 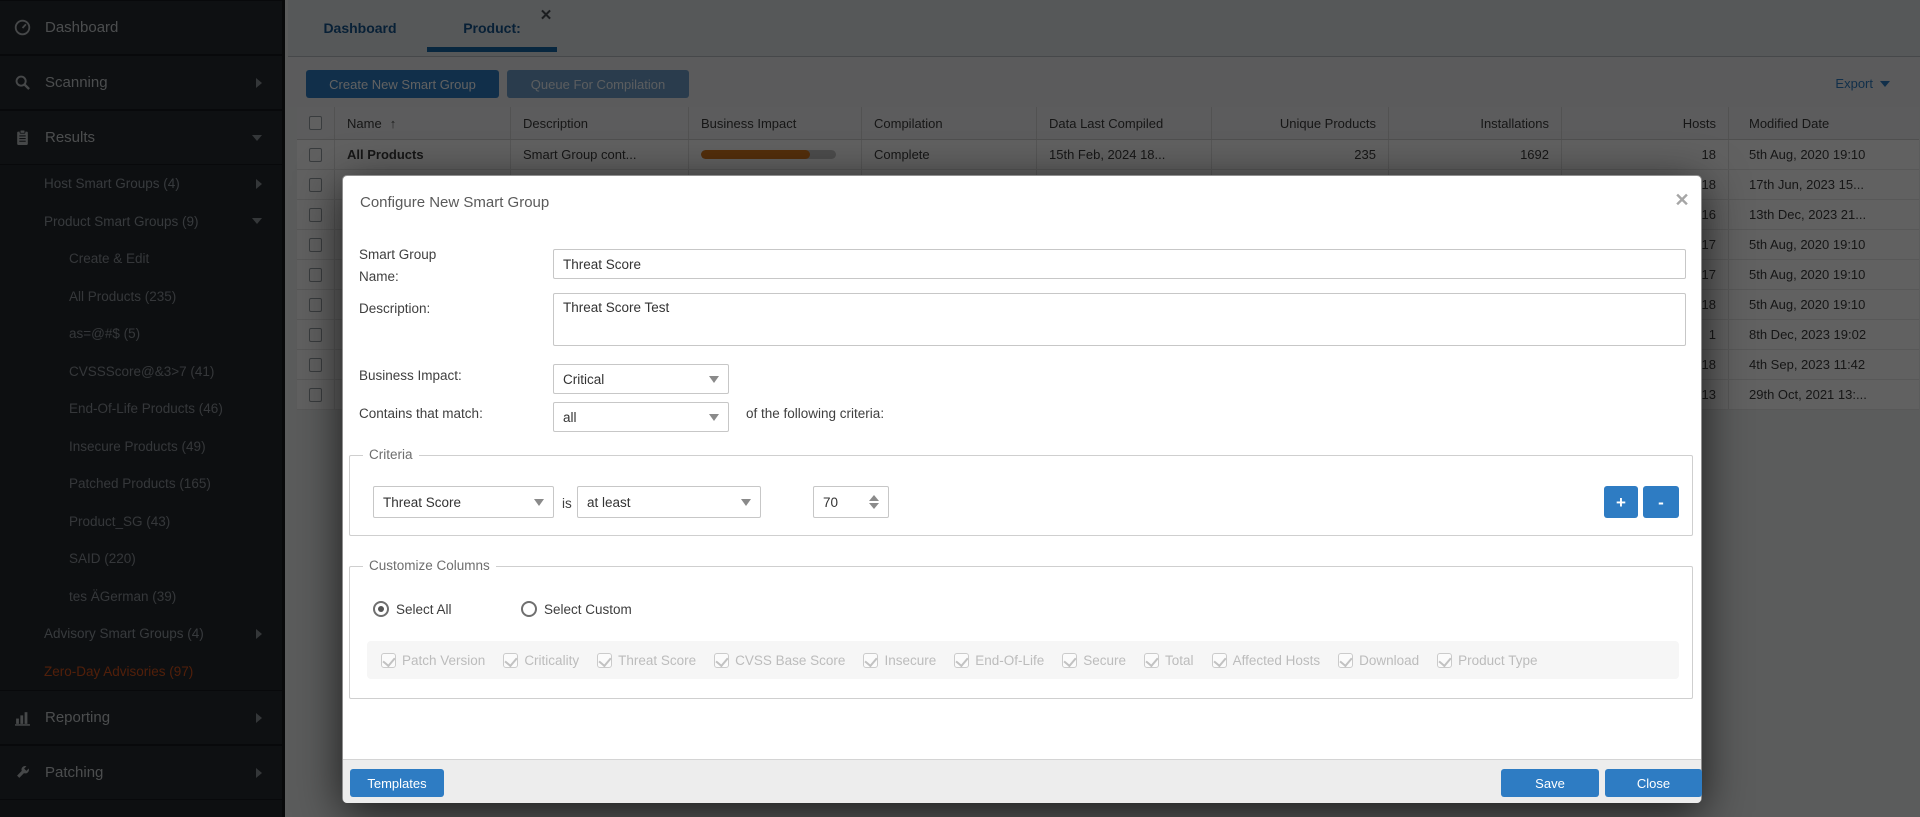 What do you see at coordinates (641, 417) in the screenshot?
I see `contains-match-select: all` at bounding box center [641, 417].